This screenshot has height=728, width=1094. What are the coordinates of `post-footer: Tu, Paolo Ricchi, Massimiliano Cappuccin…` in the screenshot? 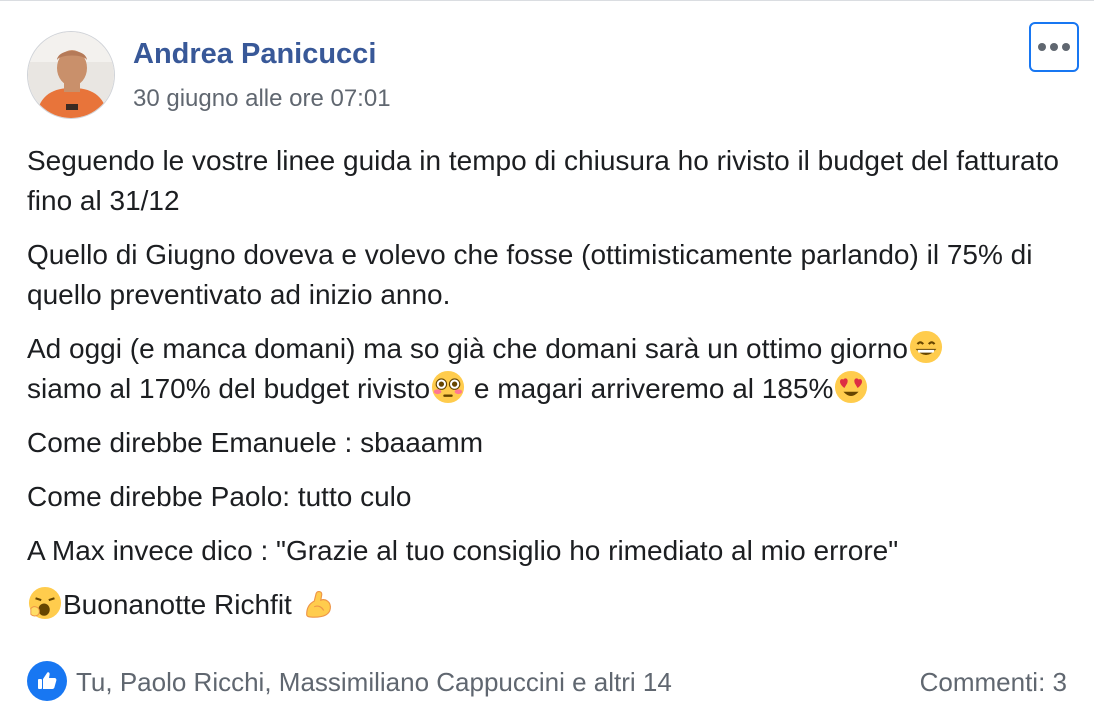 It's located at (547, 683).